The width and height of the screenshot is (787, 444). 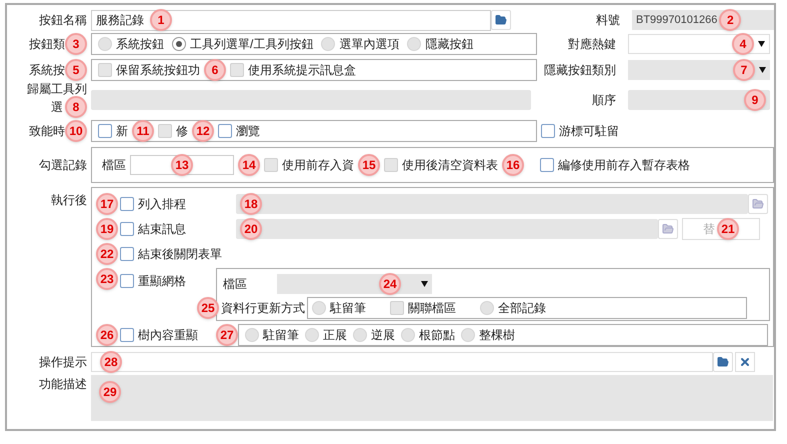 What do you see at coordinates (447, 229) in the screenshot?
I see `text-field: 20` at bounding box center [447, 229].